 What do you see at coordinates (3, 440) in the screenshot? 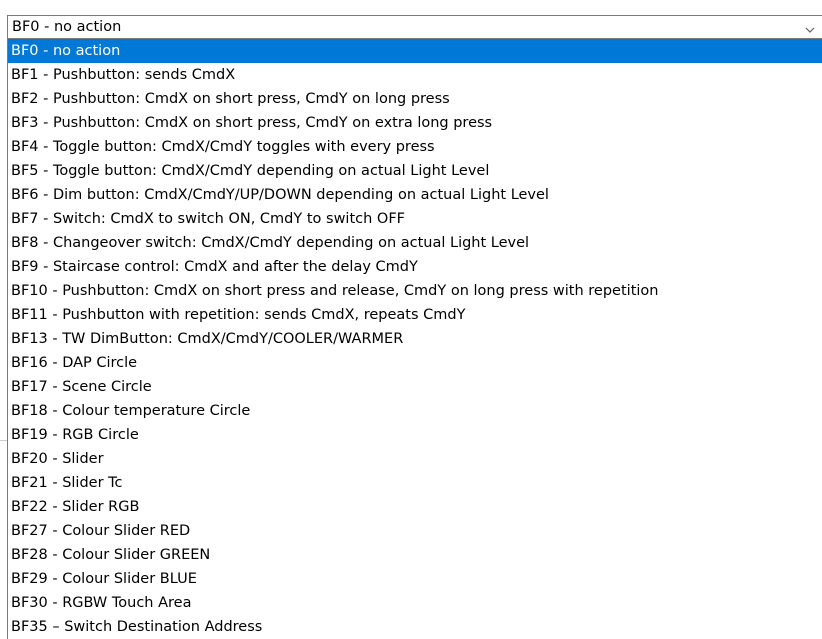
I see `divider` at bounding box center [3, 440].